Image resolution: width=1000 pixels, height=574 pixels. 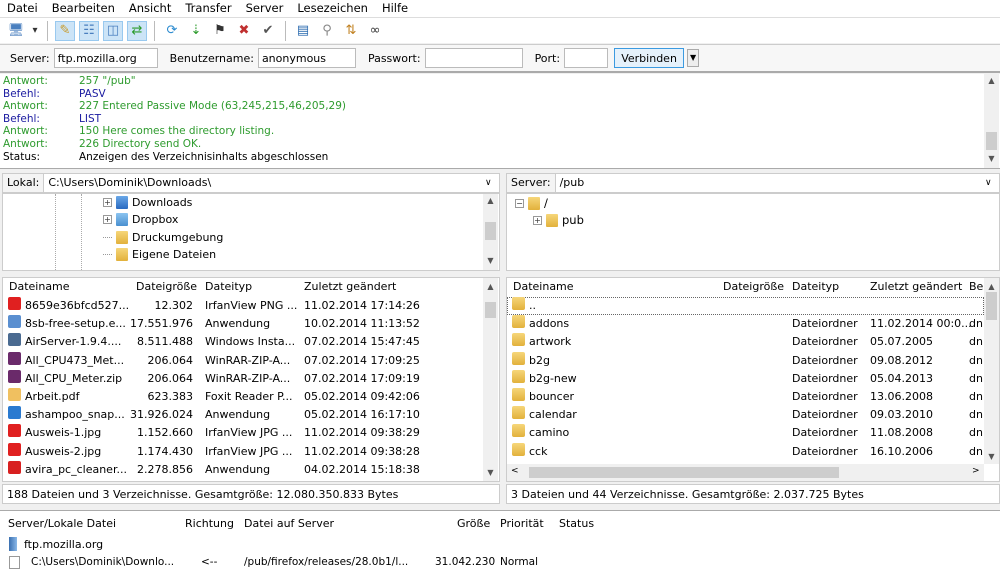 I want to click on dropdown-arrow-icon: ▾, so click(x=35, y=31).